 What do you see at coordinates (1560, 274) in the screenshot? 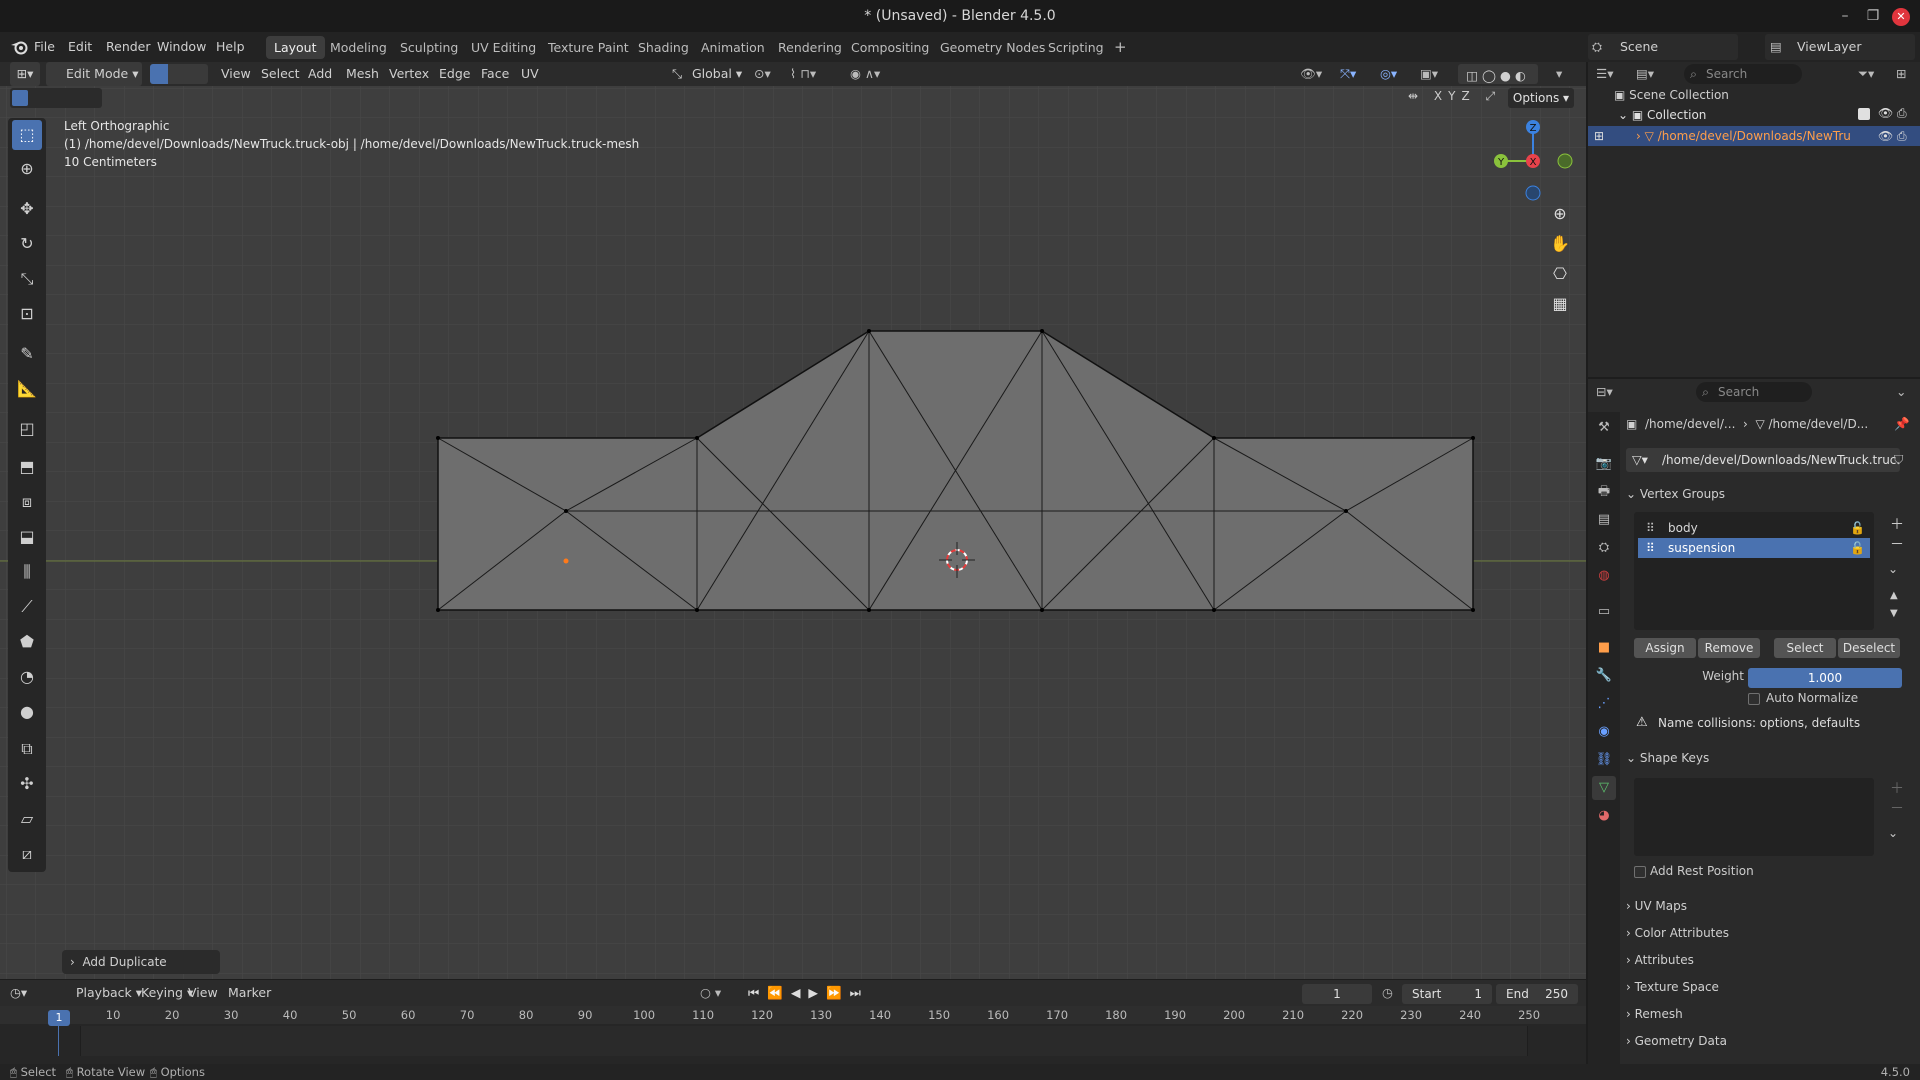
I see `camera-view-icon: ⎔` at bounding box center [1560, 274].